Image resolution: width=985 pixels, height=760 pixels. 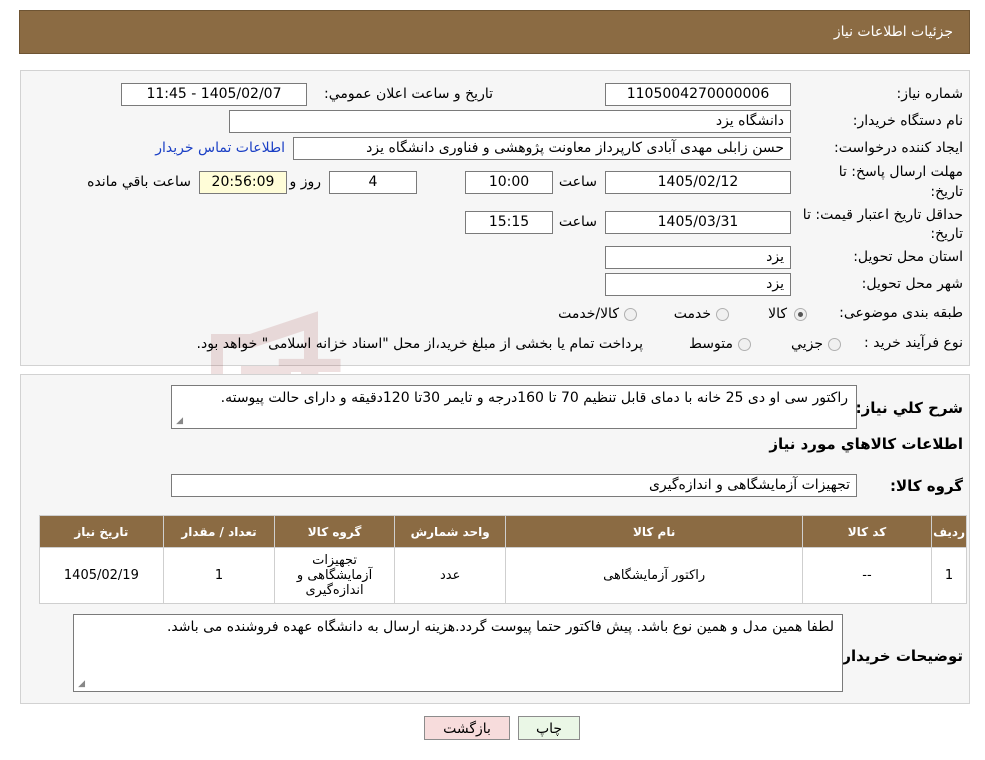 What do you see at coordinates (334, 575) in the screenshot?
I see `cell-goods-group: تجهیزات آزمایشگاهی و اندازه‌گیری` at bounding box center [334, 575].